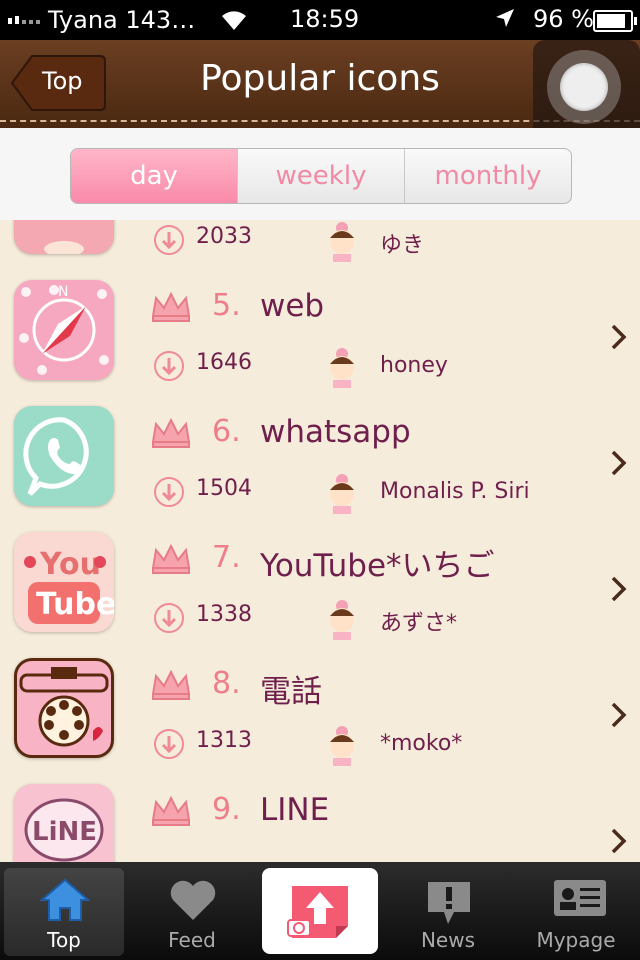 Image resolution: width=640 pixels, height=960 pixels. I want to click on segment-monthly: monthly, so click(487, 176).